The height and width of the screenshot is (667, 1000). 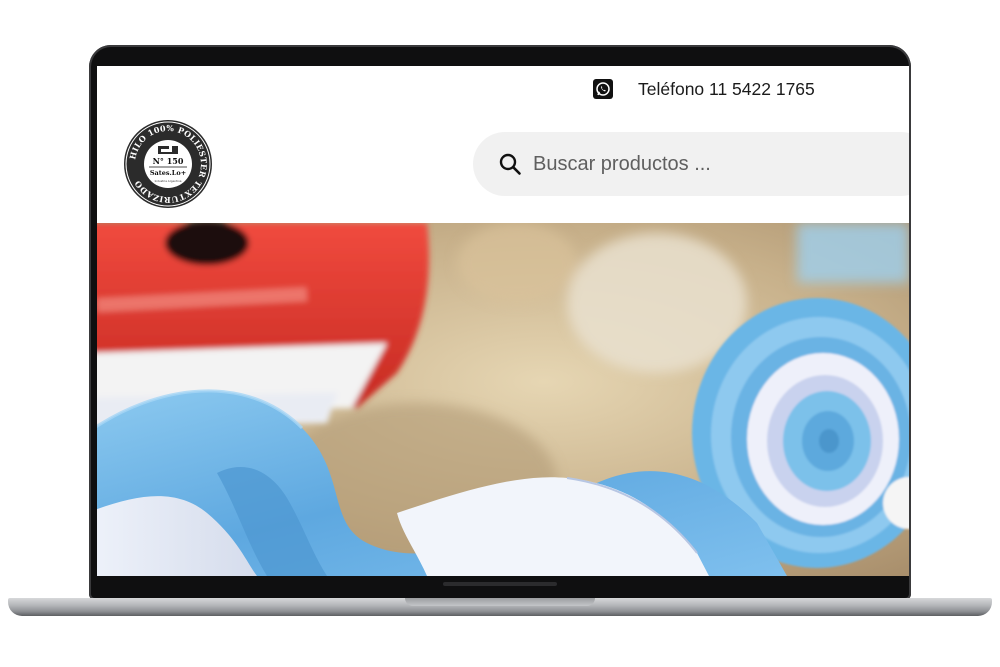 What do you see at coordinates (726, 89) in the screenshot?
I see `phone-number: Teléfono 11 5422 1765` at bounding box center [726, 89].